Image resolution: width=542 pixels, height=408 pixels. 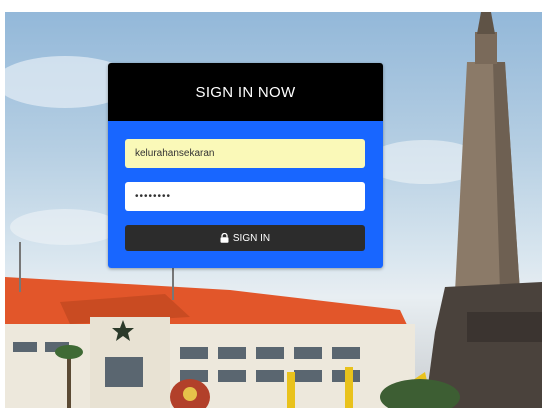 I want to click on lock-icon, so click(x=224, y=238).